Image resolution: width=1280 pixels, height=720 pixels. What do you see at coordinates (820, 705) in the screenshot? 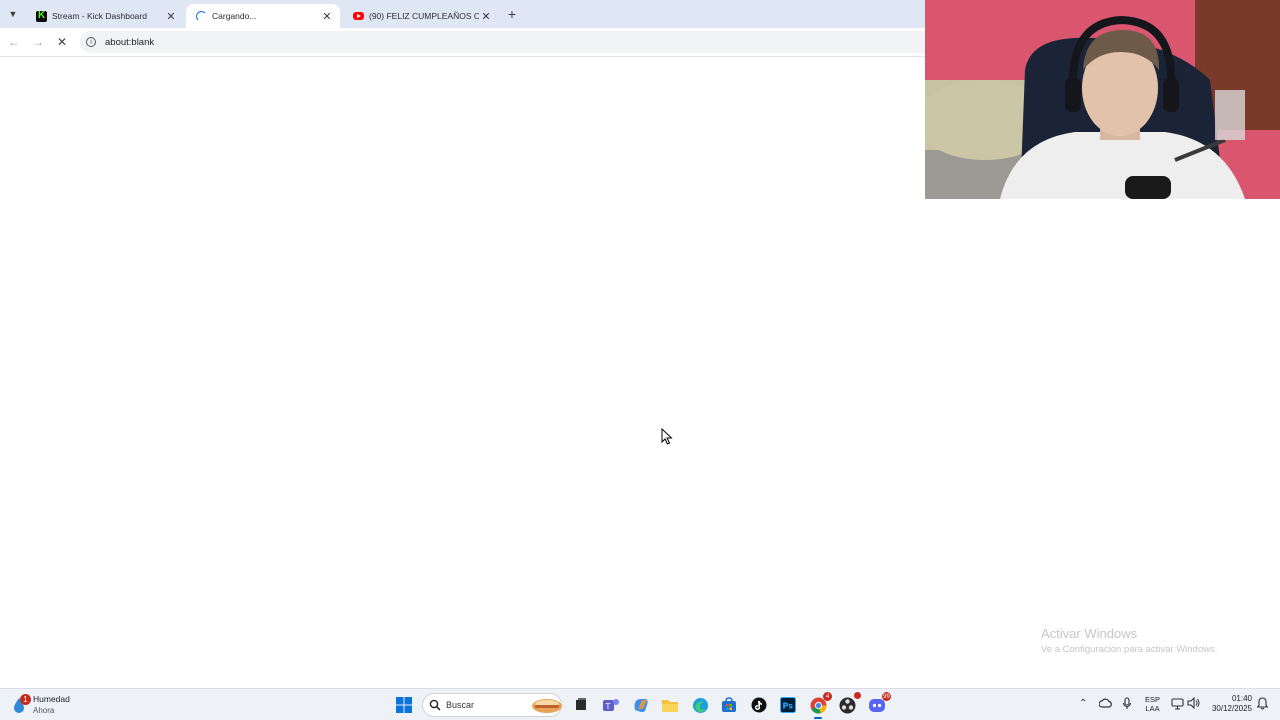
I see `chrome-icon: 4` at bounding box center [820, 705].